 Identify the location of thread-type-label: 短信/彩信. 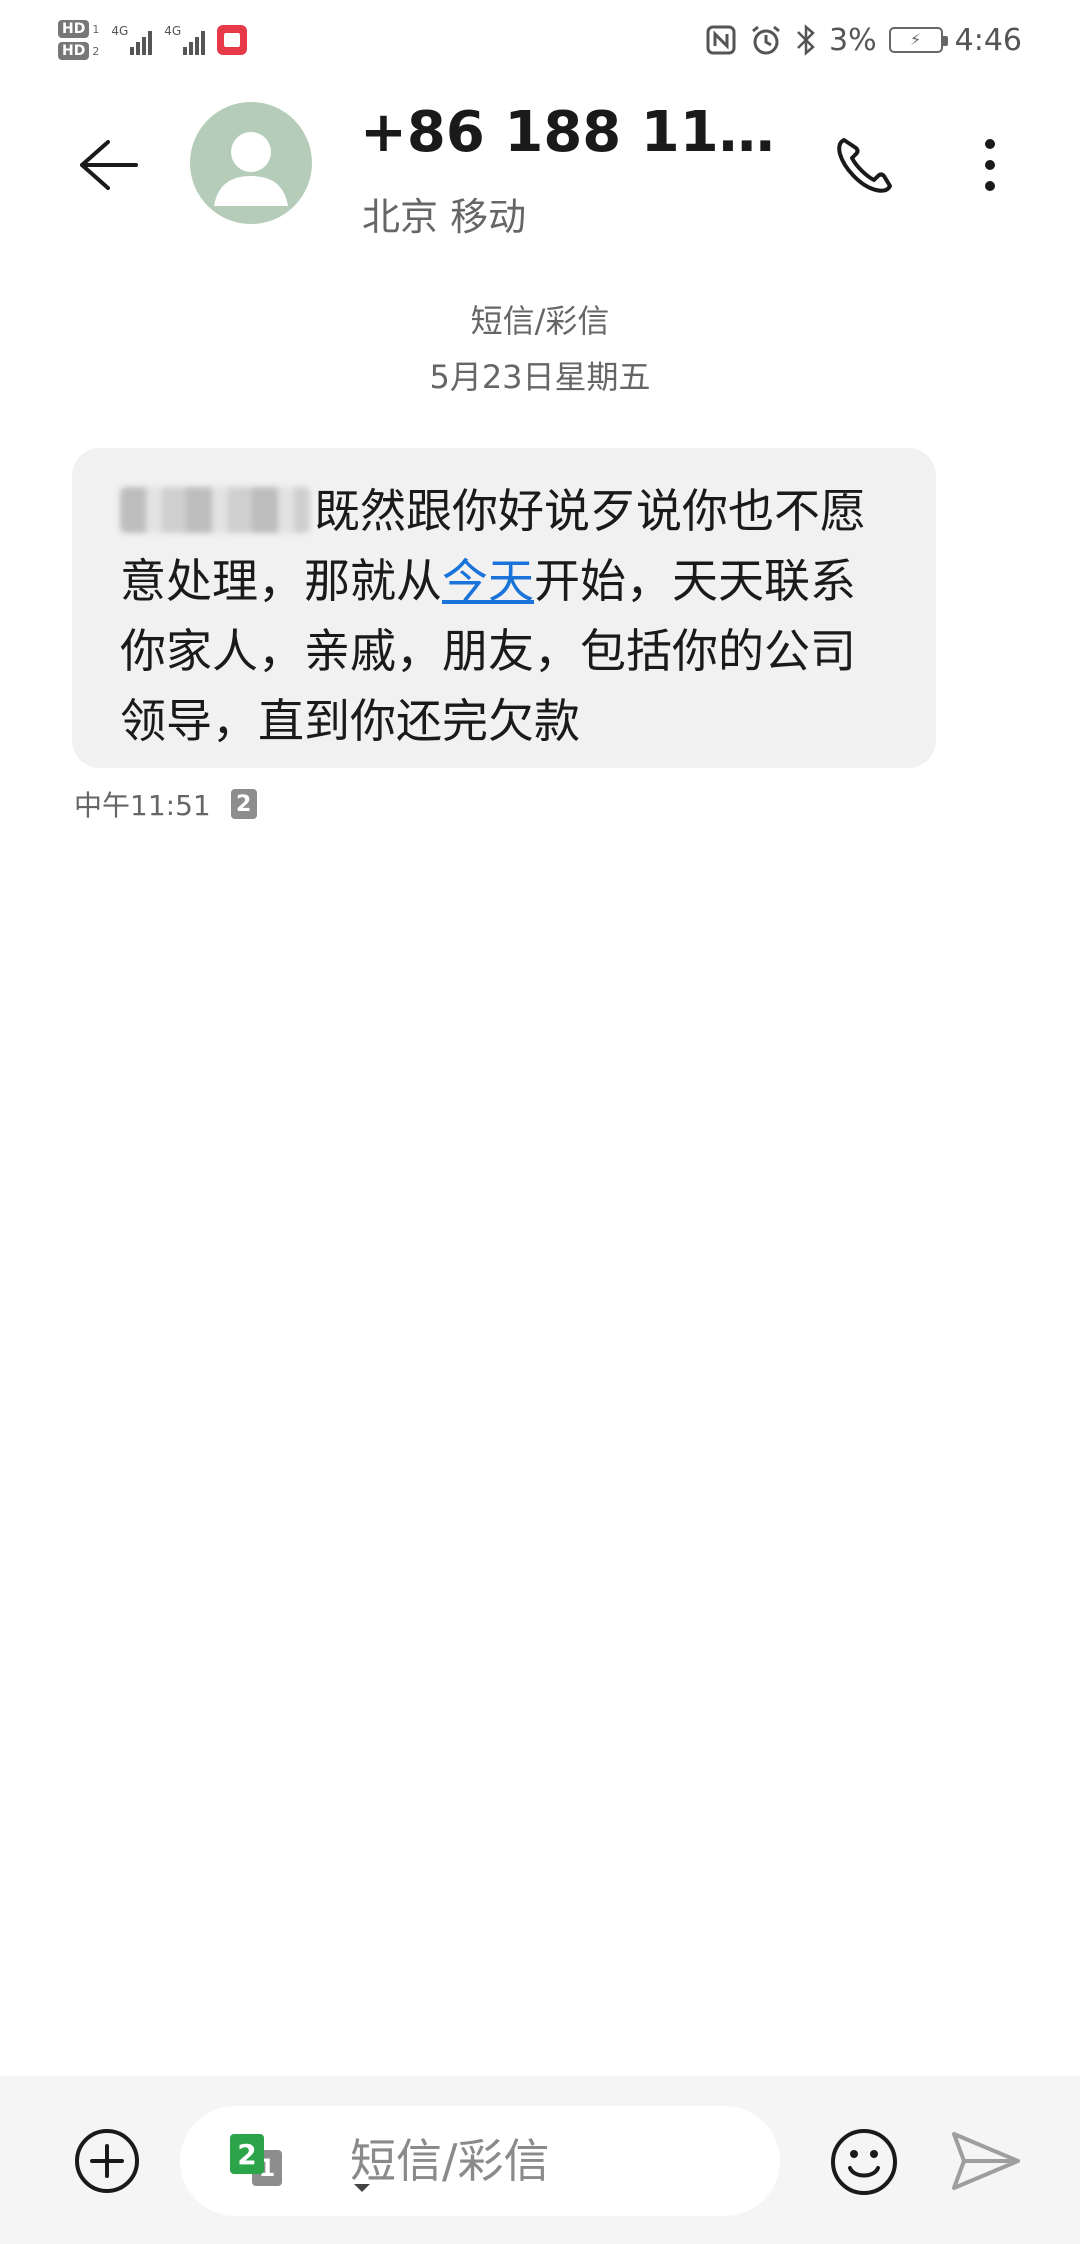
(540, 321).